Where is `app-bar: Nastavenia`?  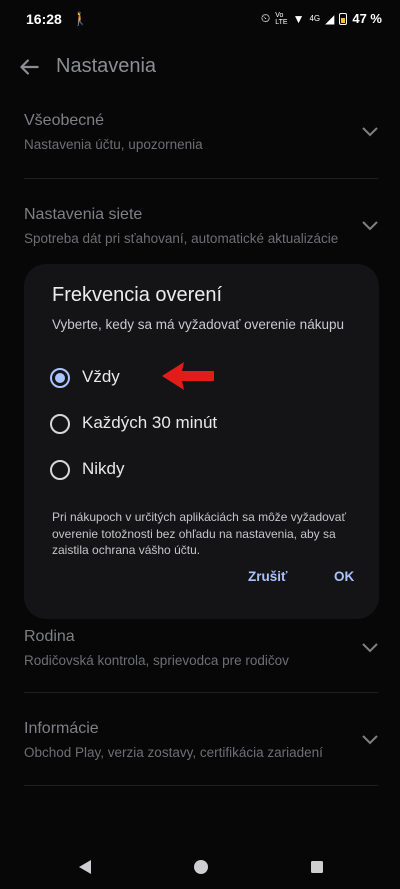 app-bar: Nastavenia is located at coordinates (200, 66).